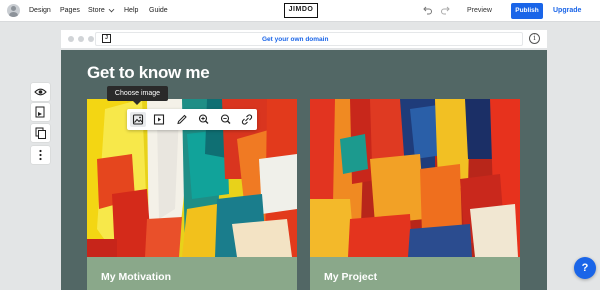 The image size is (600, 290). What do you see at coordinates (182, 119) in the screenshot?
I see `pencil-icon` at bounding box center [182, 119].